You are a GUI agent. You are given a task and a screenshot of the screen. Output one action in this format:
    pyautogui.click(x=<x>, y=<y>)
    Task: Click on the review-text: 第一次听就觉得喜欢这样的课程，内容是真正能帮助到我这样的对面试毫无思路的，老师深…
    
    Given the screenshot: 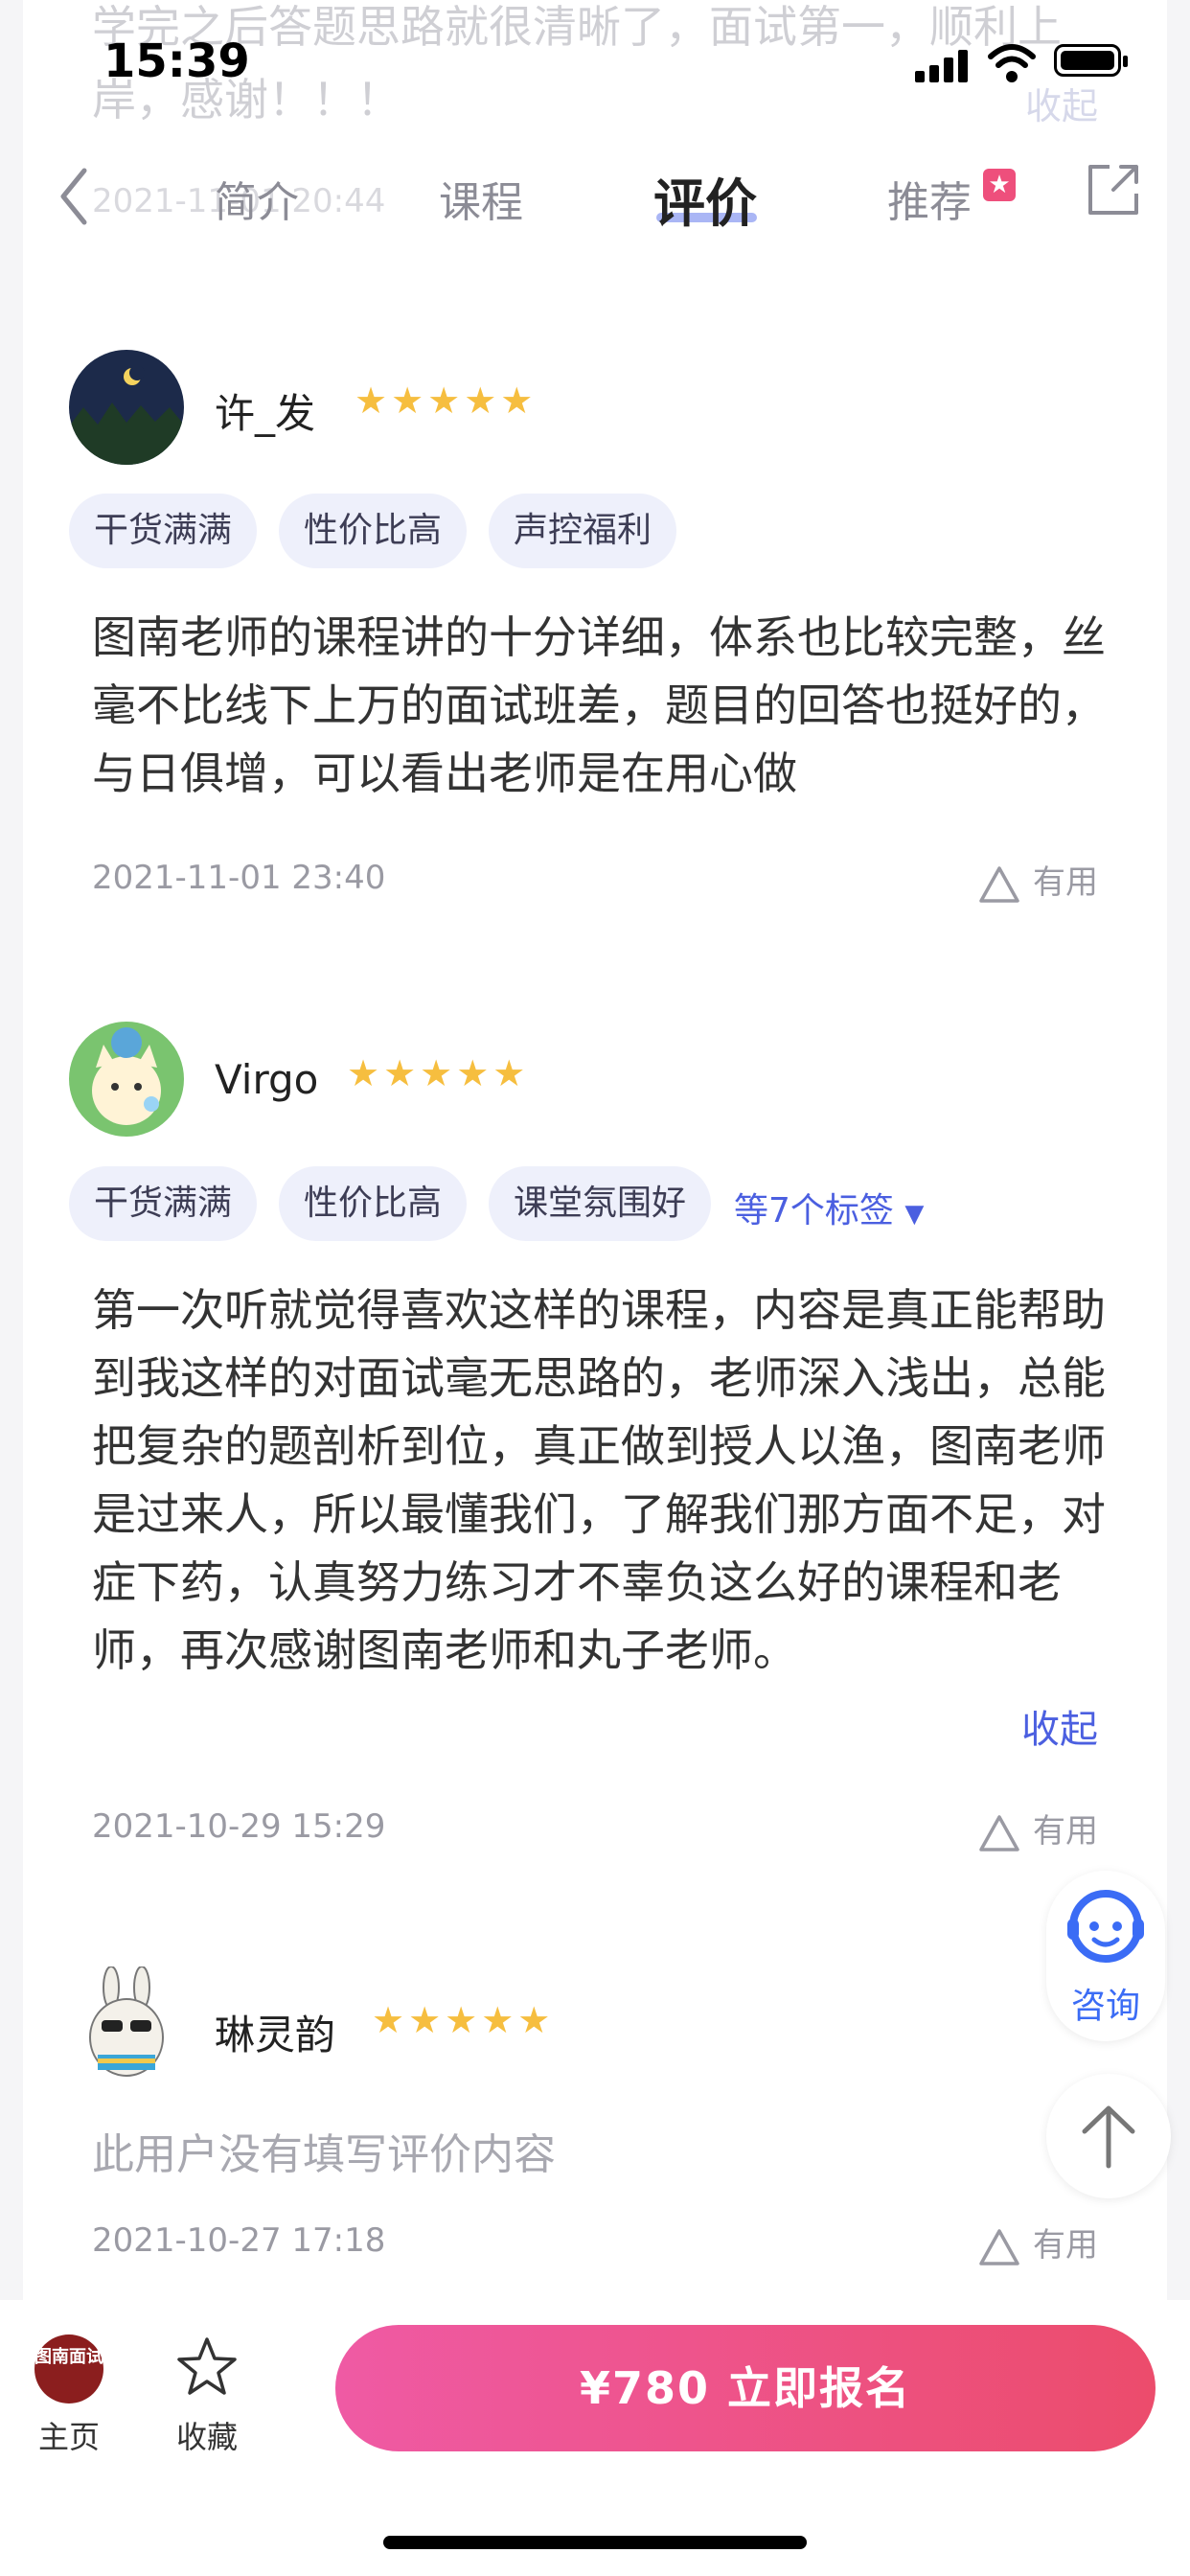 What is the action you would take?
    pyautogui.click(x=599, y=1480)
    